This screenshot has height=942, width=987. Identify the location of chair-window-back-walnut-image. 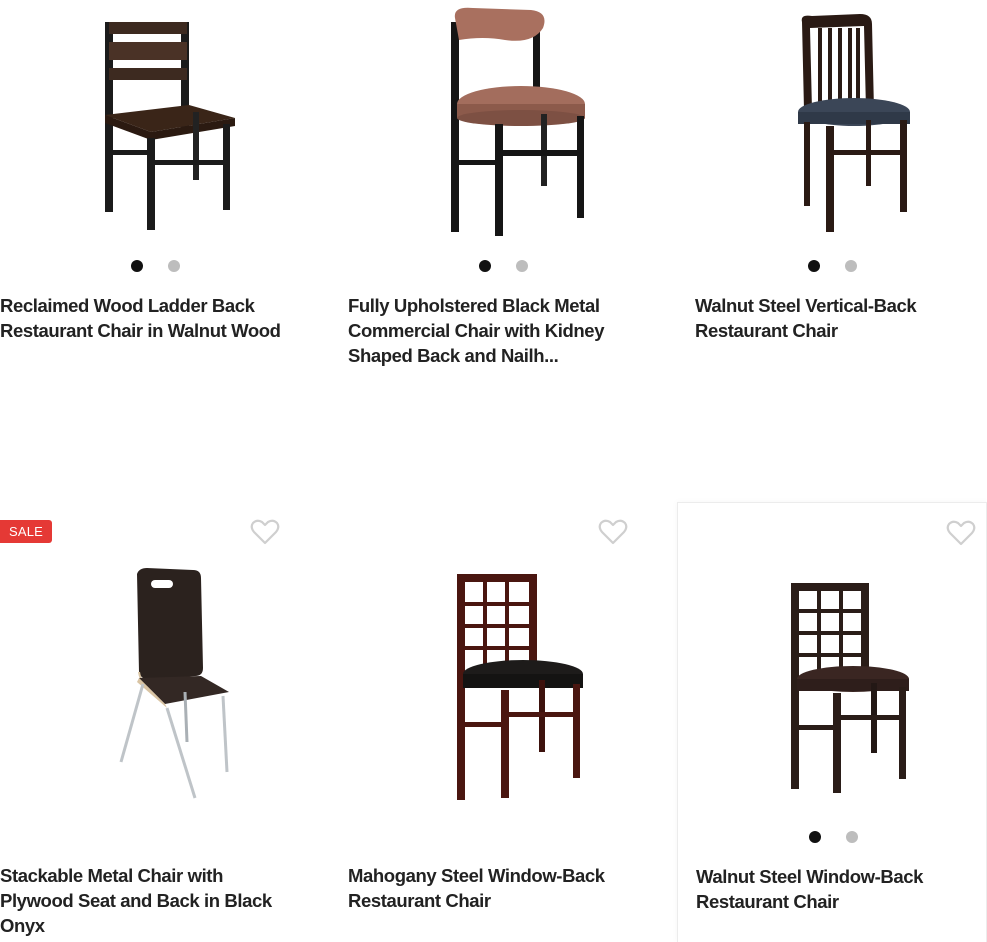
(850, 688).